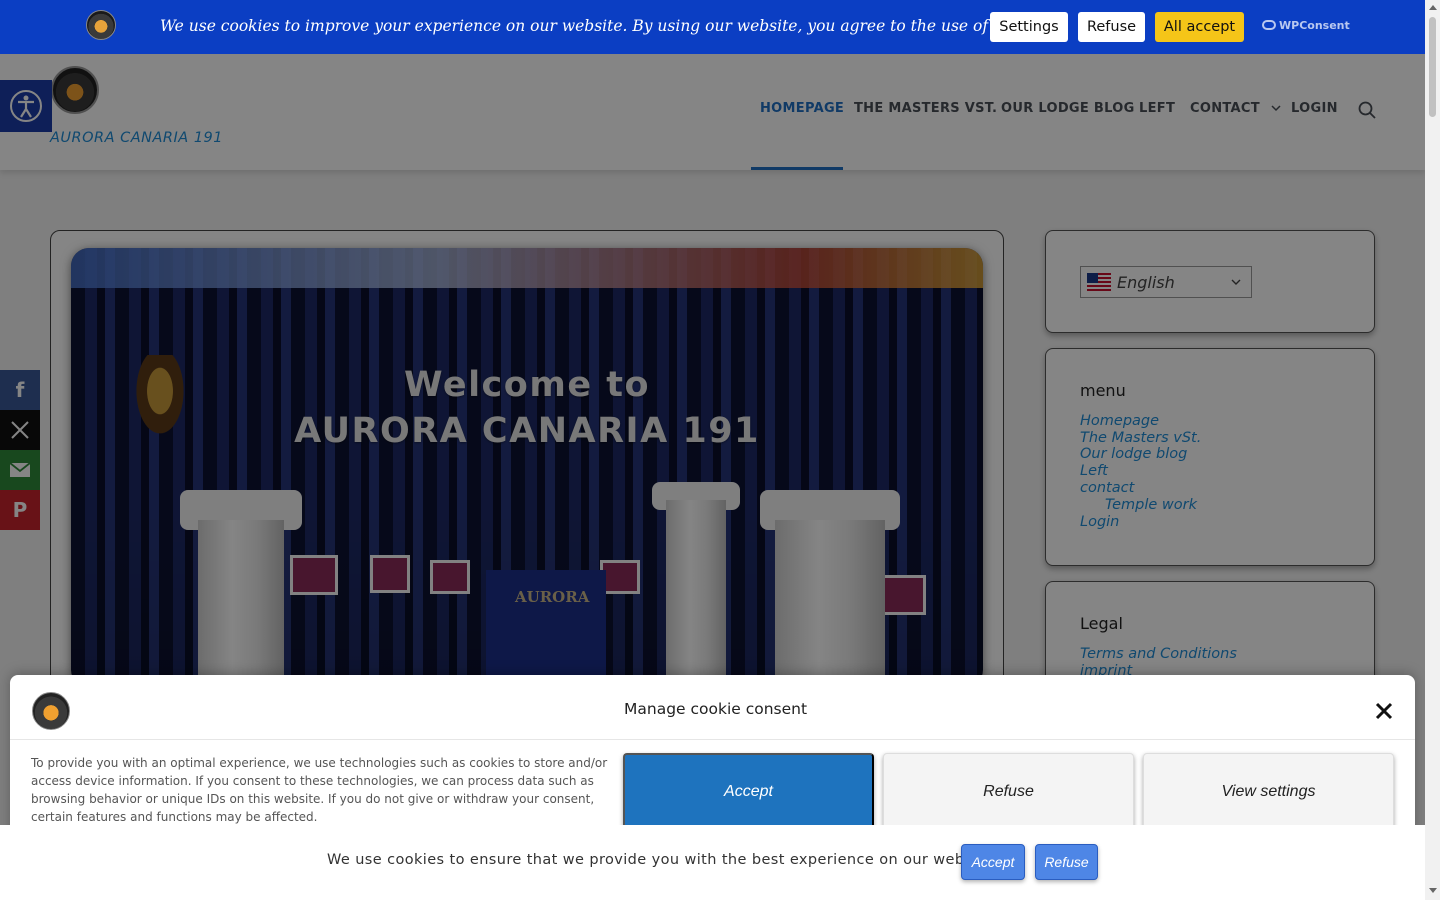 The image size is (1440, 900). What do you see at coordinates (1008, 792) in the screenshot?
I see `modal-refuse-button: Refuse` at bounding box center [1008, 792].